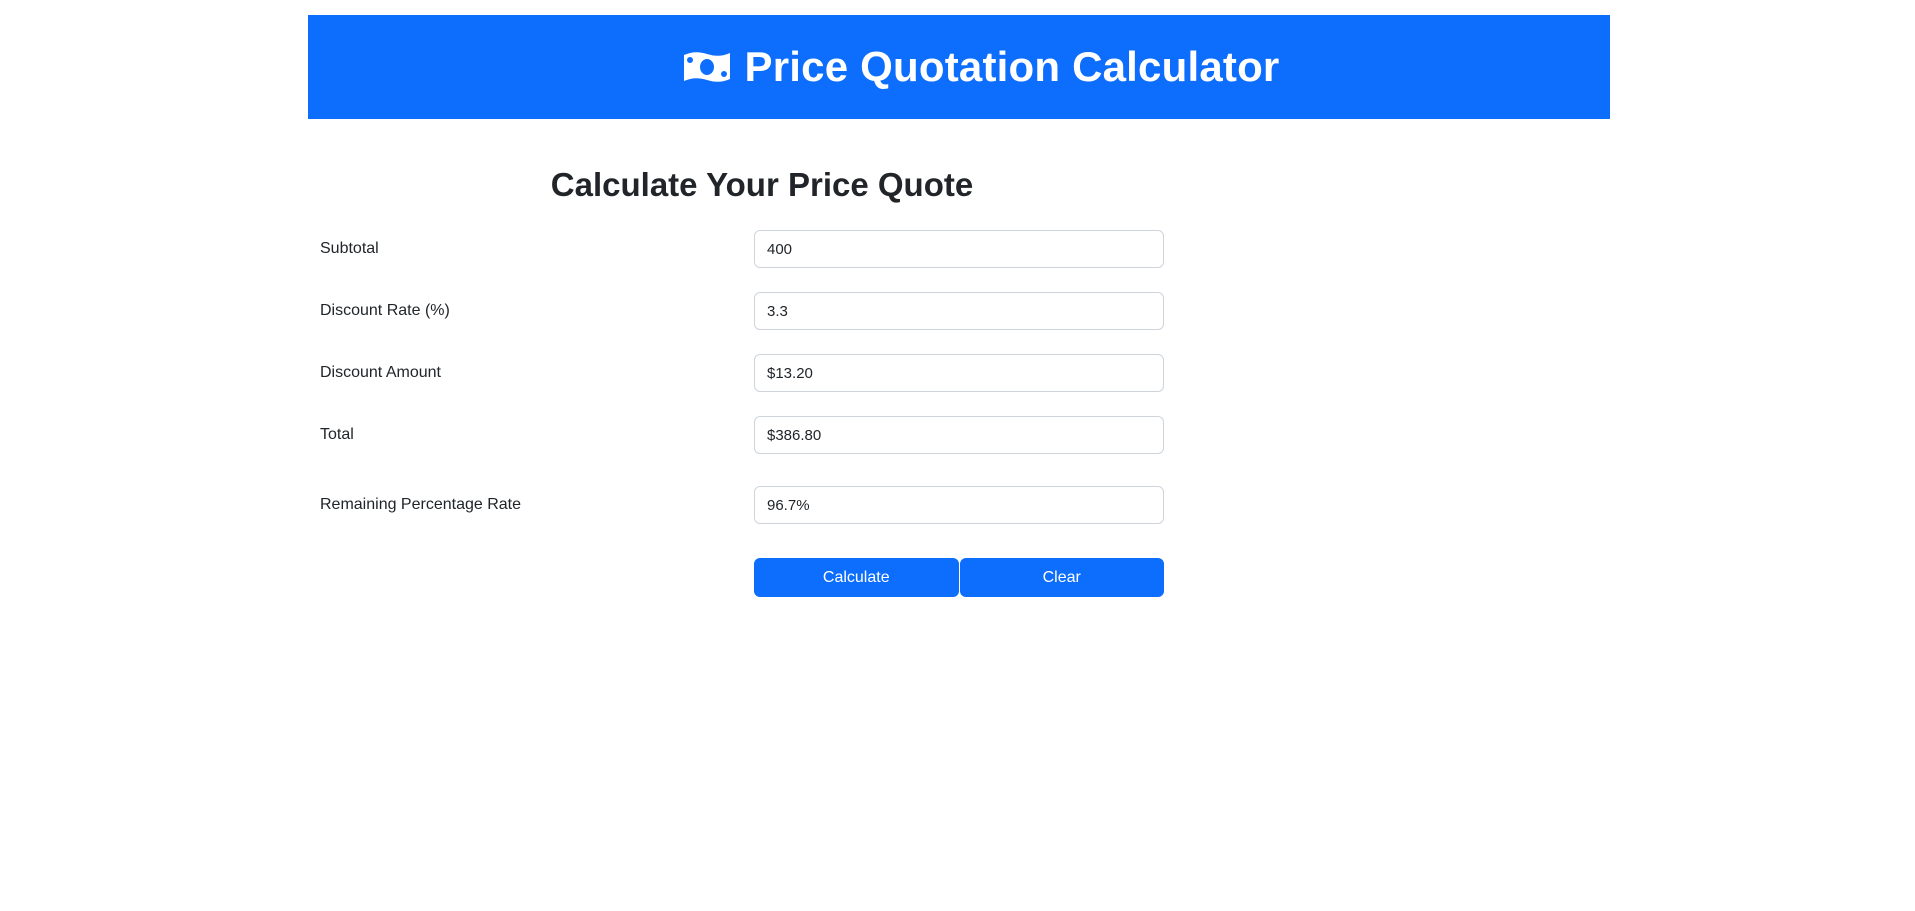  What do you see at coordinates (1012, 66) in the screenshot?
I see `app-title: Price Quotation Calculator` at bounding box center [1012, 66].